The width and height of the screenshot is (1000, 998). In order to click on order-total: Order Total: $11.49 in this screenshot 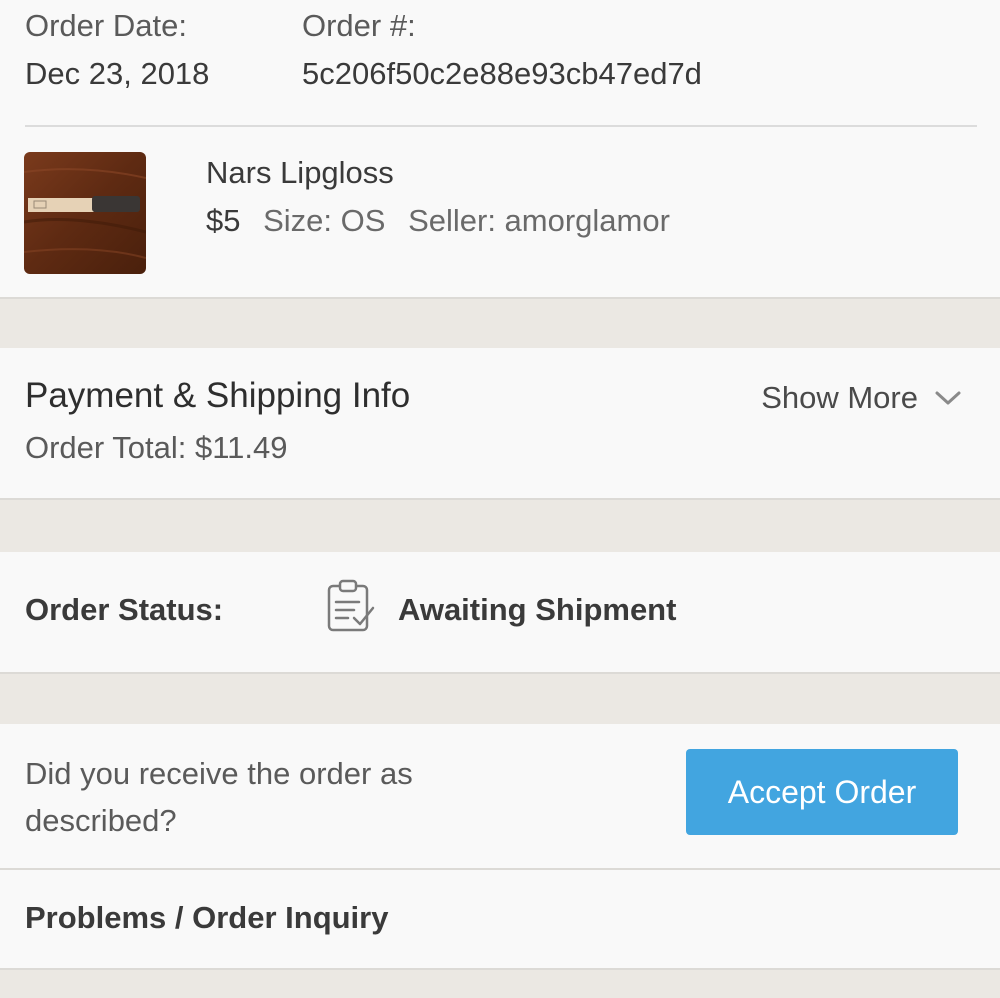, I will do `click(156, 447)`.